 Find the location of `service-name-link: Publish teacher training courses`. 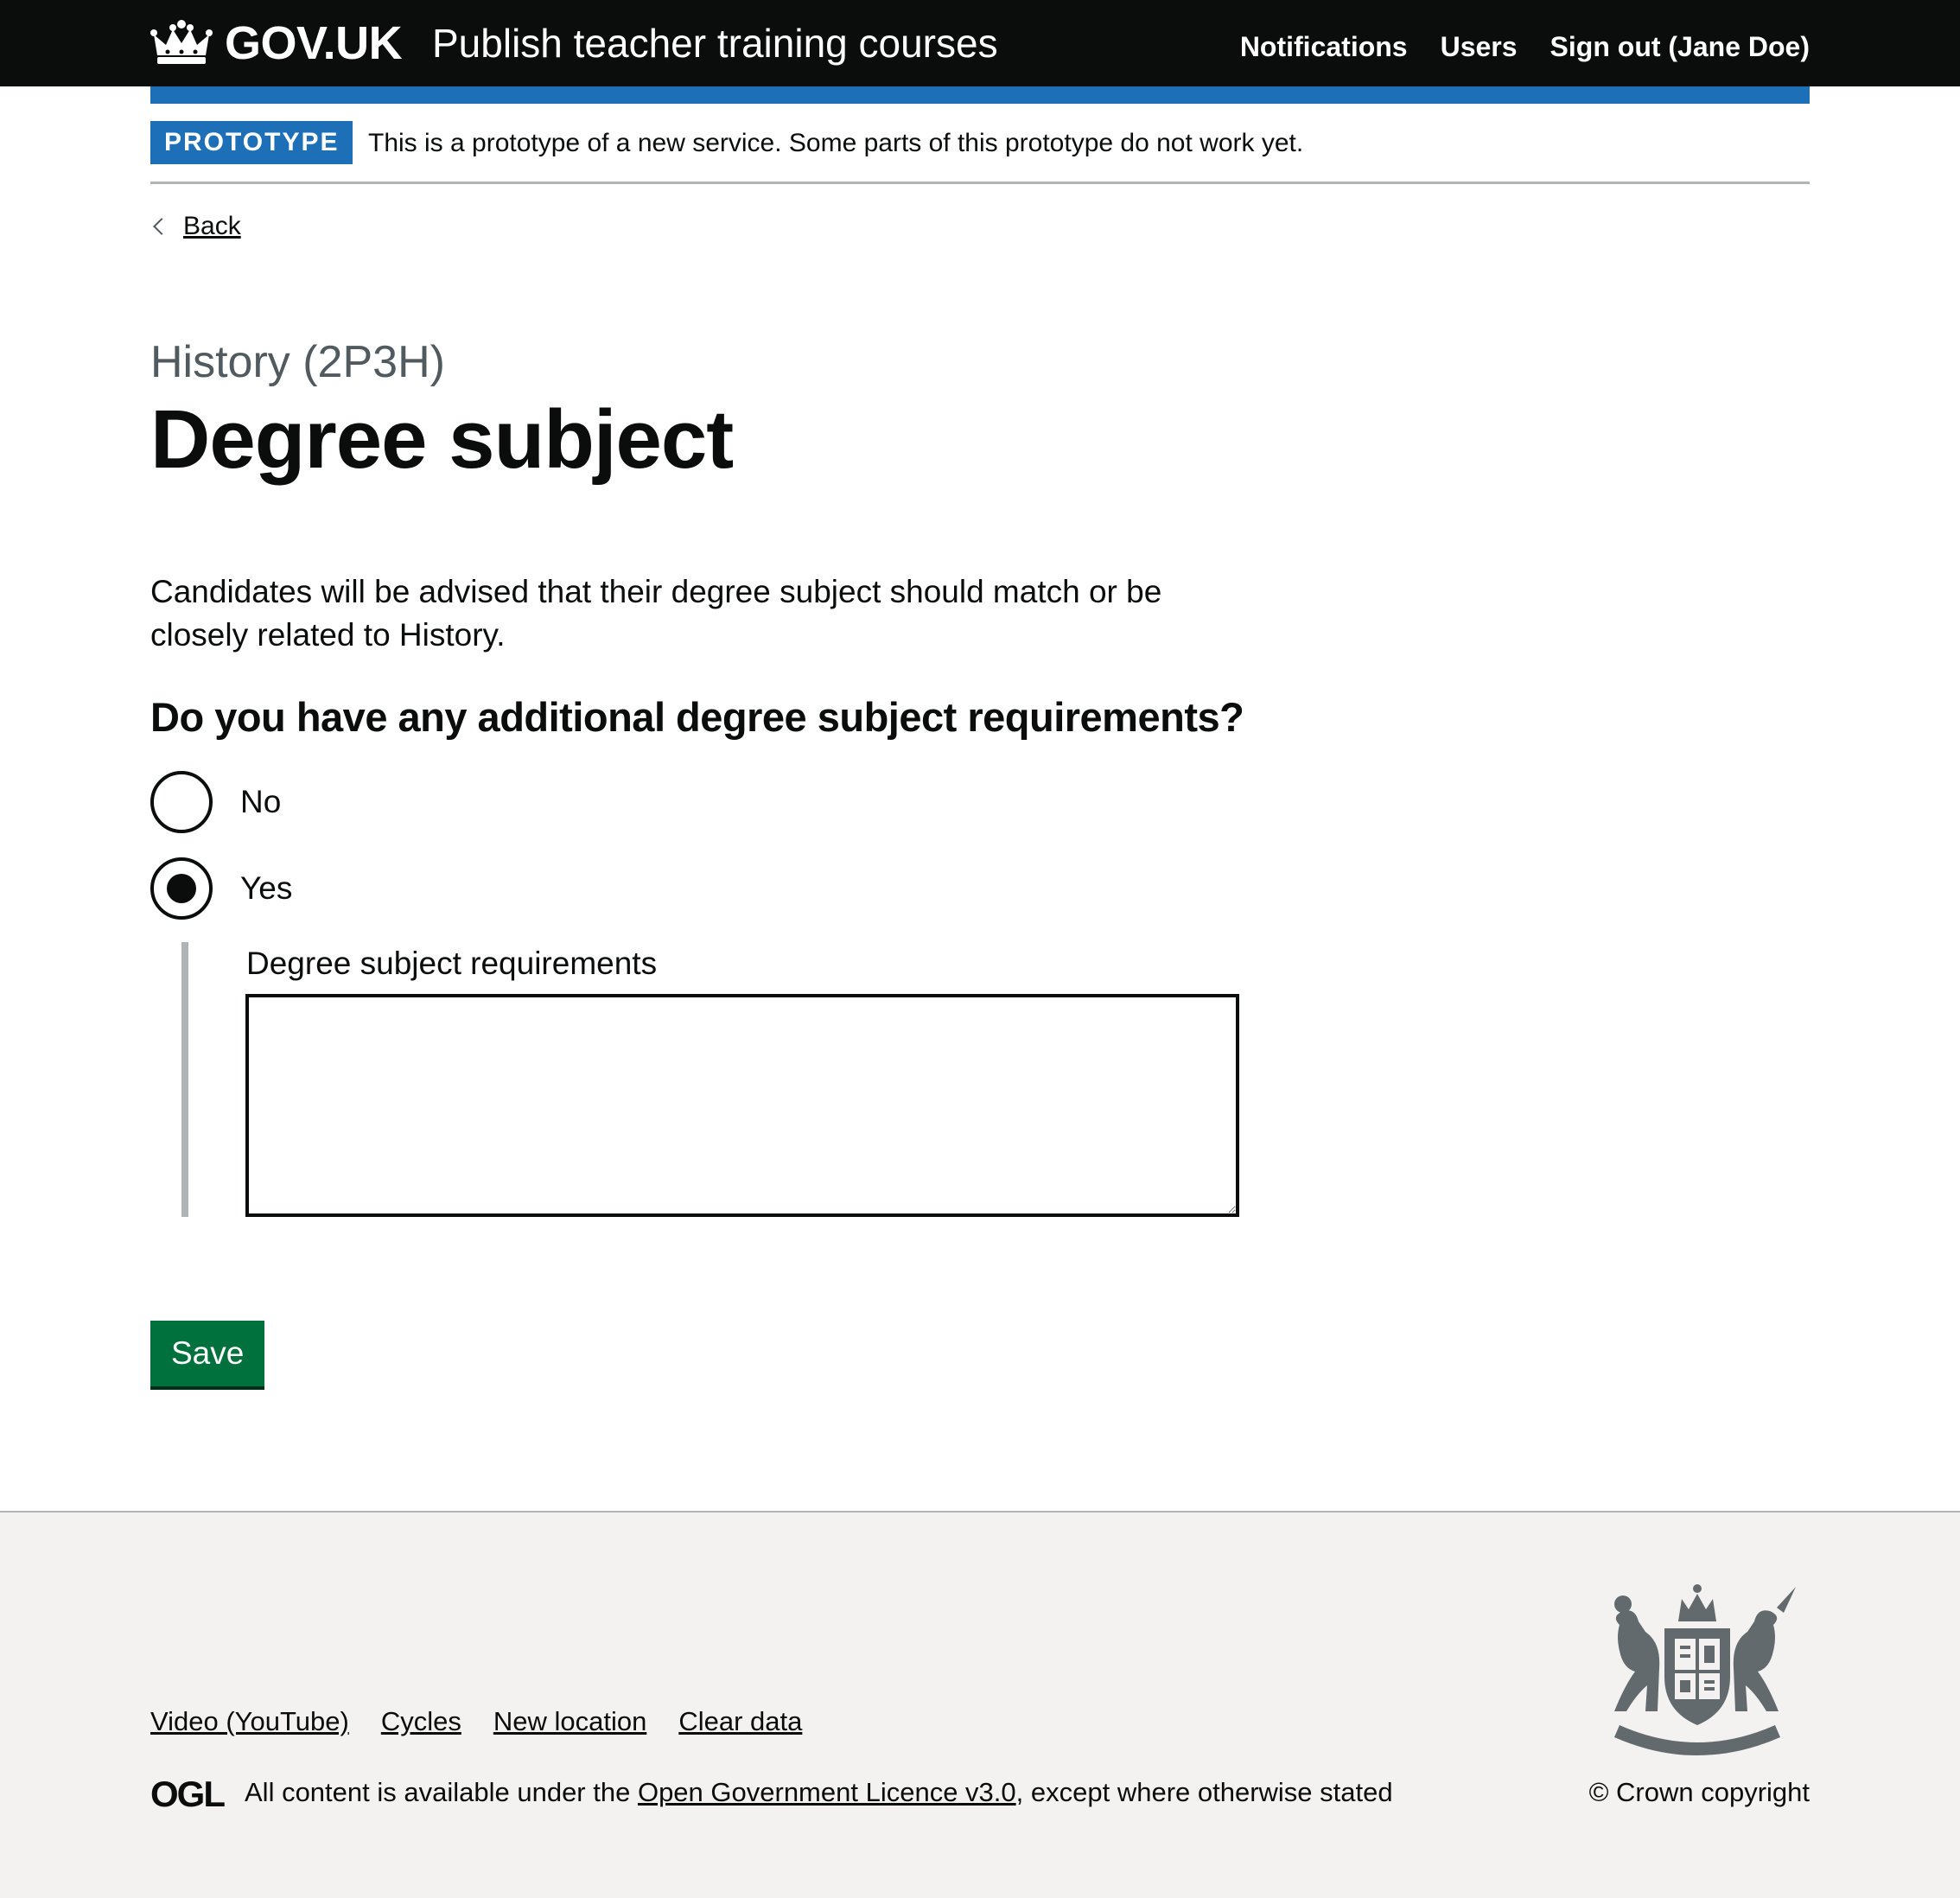

service-name-link: Publish teacher training courses is located at coordinates (715, 43).